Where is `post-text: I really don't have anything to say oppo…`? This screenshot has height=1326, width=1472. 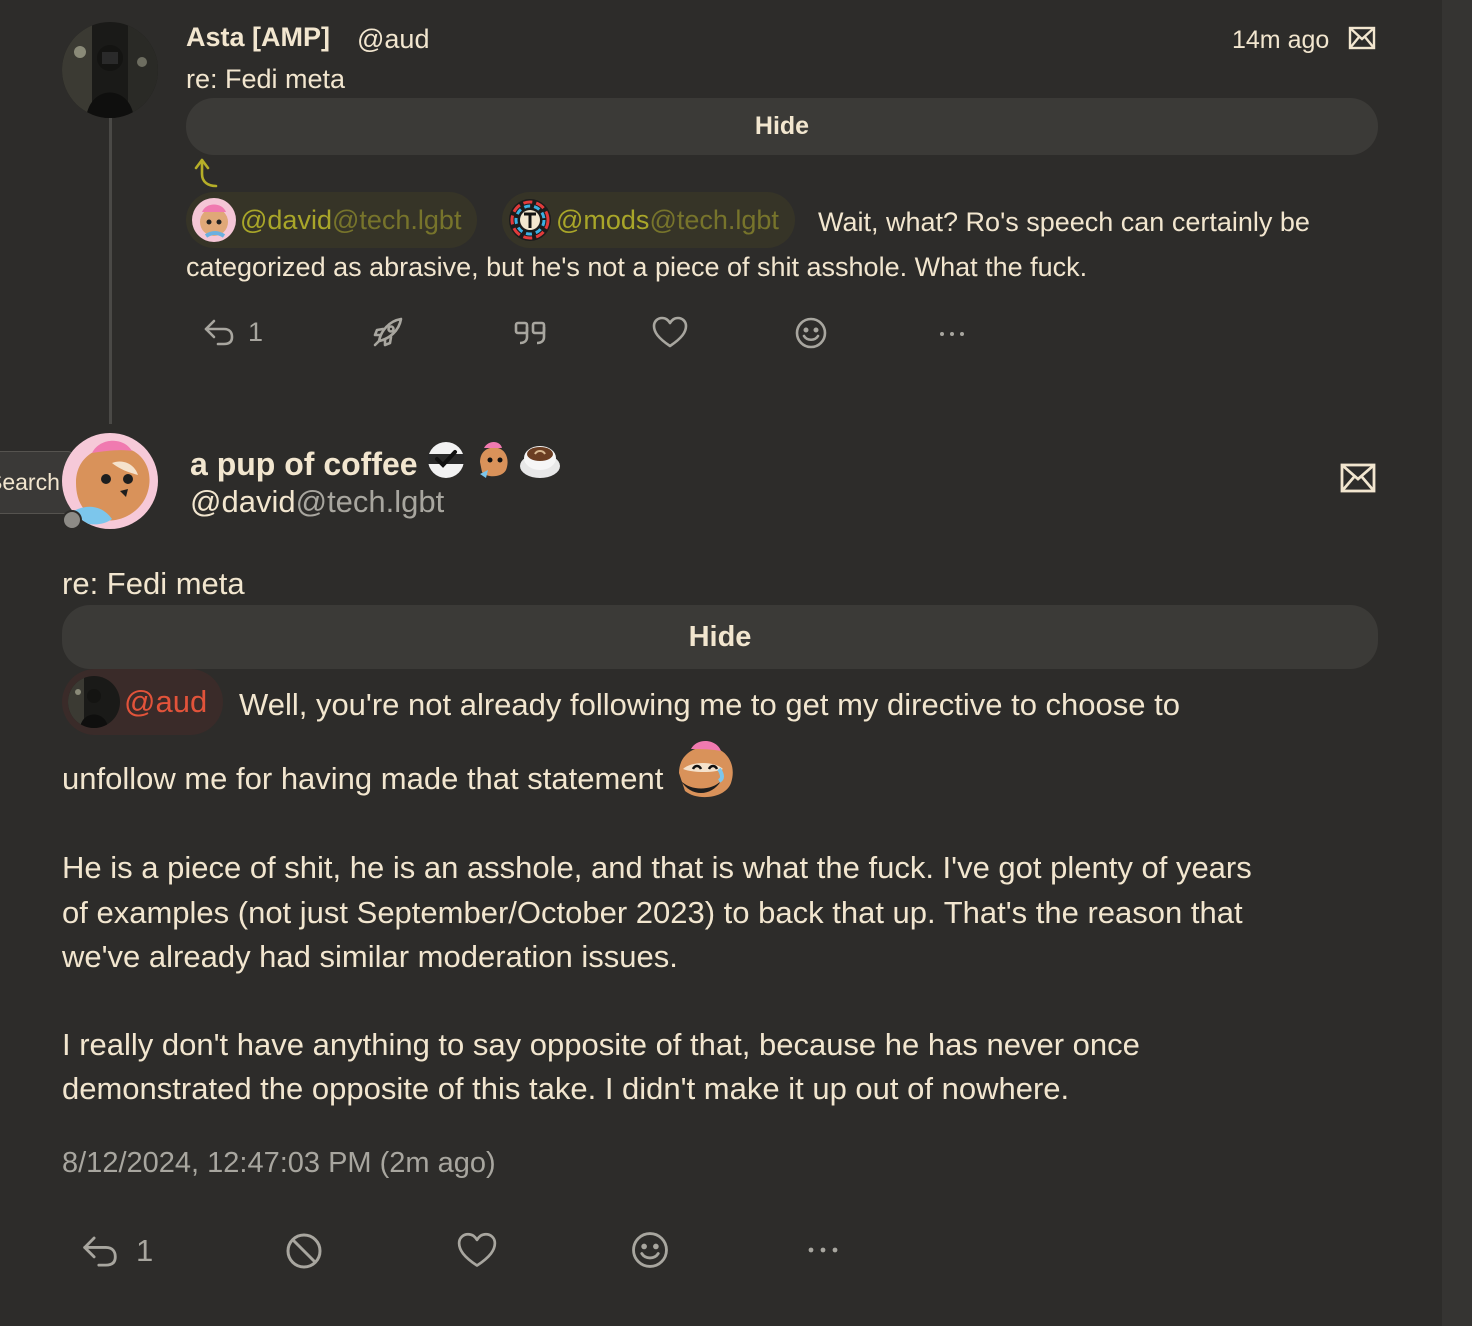 post-text: I really don't have anything to say oppo… is located at coordinates (601, 1044).